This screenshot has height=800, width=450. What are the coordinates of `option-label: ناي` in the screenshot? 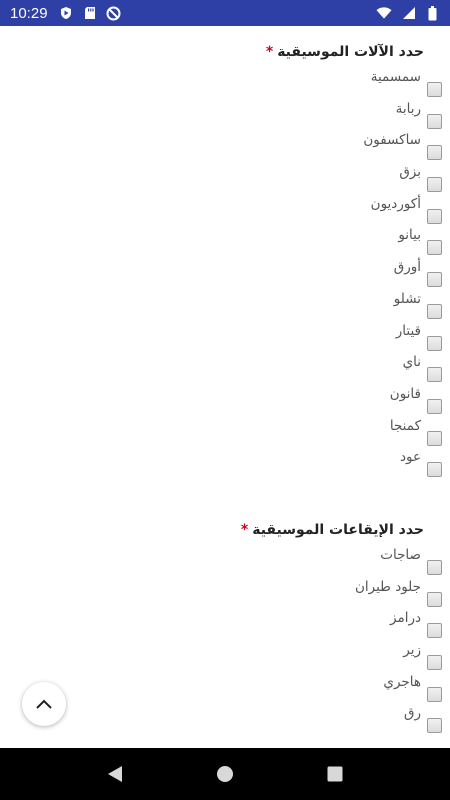 It's located at (411, 362).